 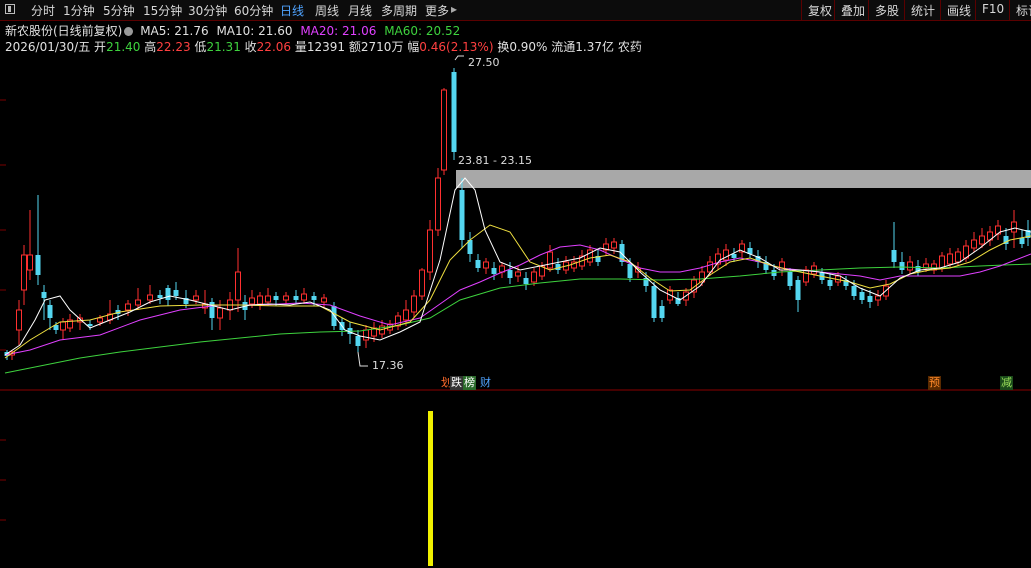 What do you see at coordinates (3, 310) in the screenshot?
I see `axis-ticks` at bounding box center [3, 310].